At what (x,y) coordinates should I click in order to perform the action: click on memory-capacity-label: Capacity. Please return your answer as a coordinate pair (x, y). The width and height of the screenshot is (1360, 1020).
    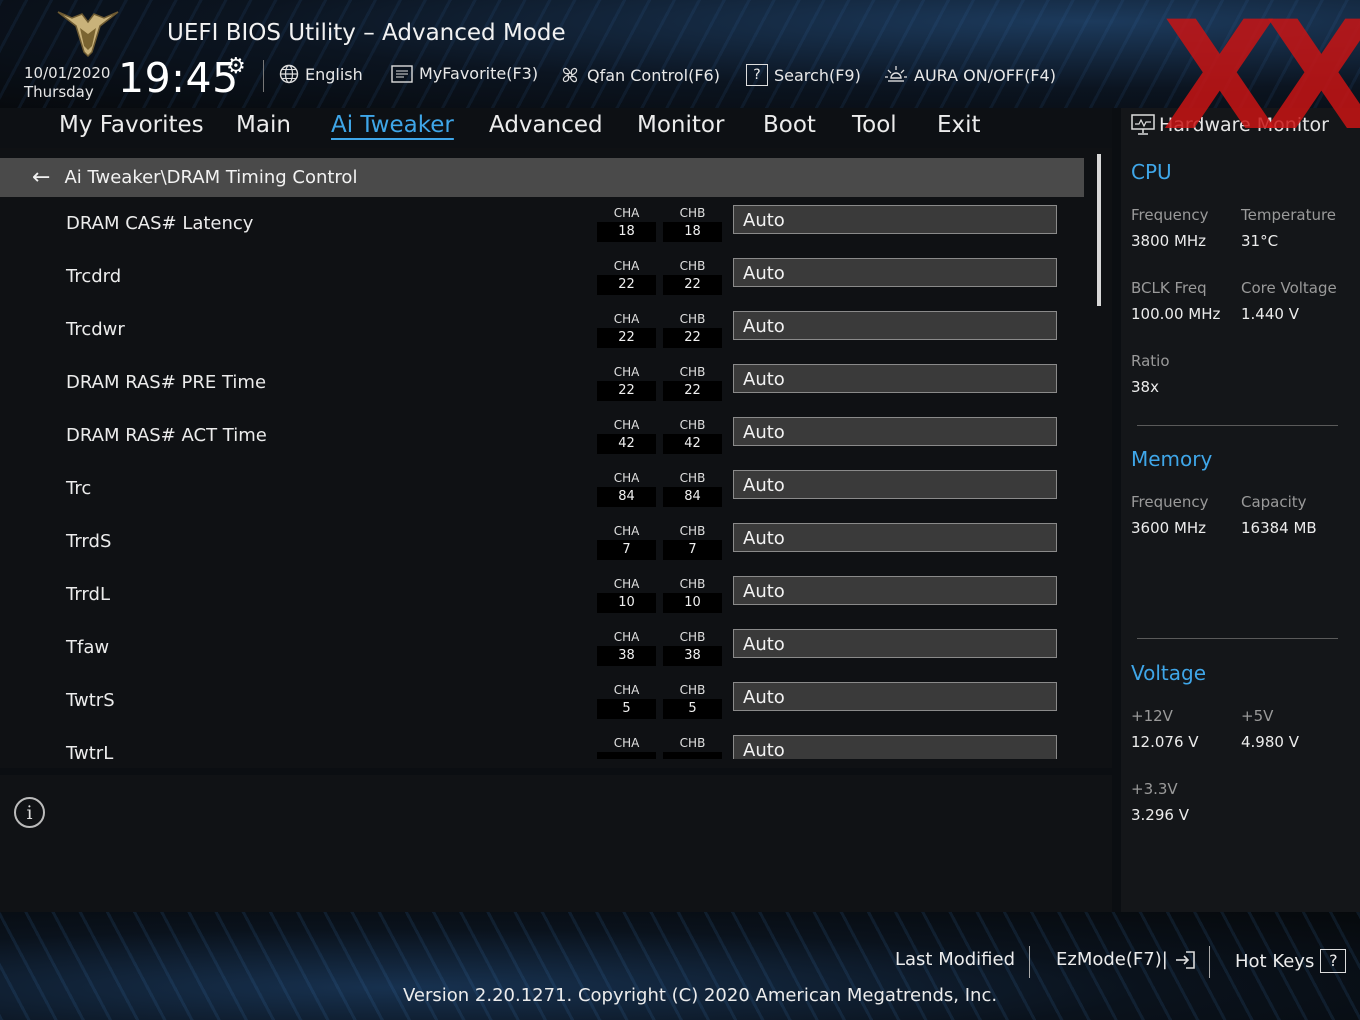
    Looking at the image, I should click on (1274, 502).